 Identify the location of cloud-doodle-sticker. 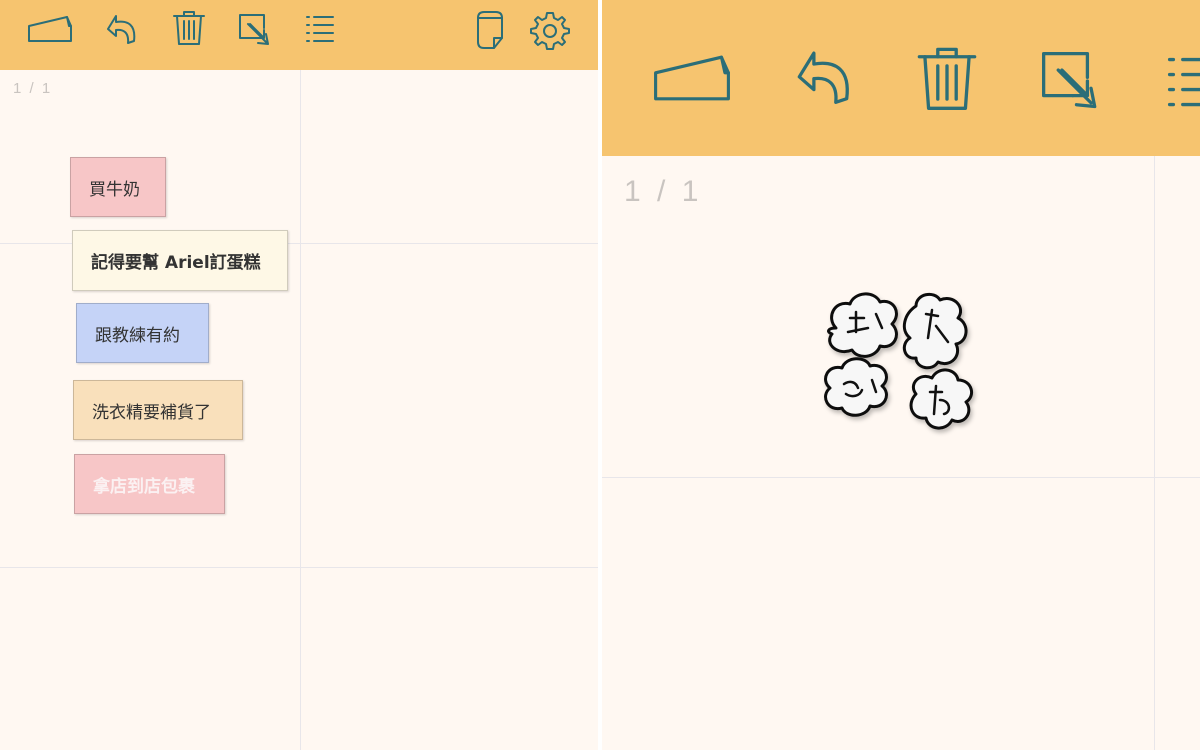
(901, 370).